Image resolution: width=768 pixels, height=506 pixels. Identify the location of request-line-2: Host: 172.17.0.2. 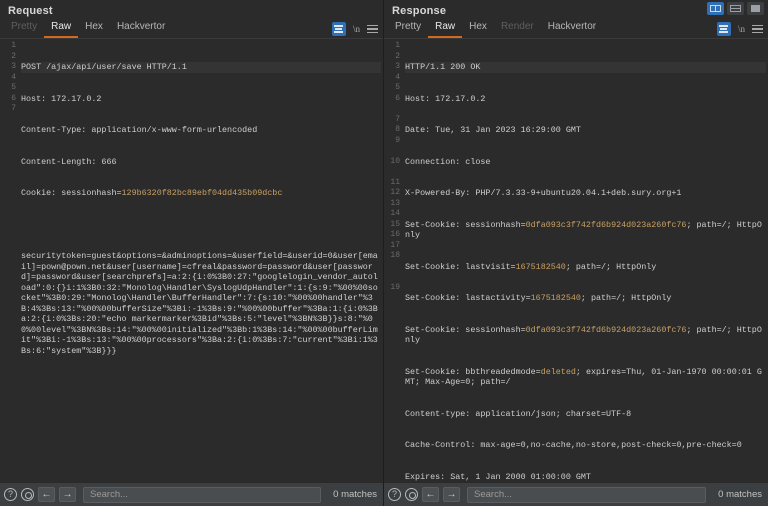
(61, 98).